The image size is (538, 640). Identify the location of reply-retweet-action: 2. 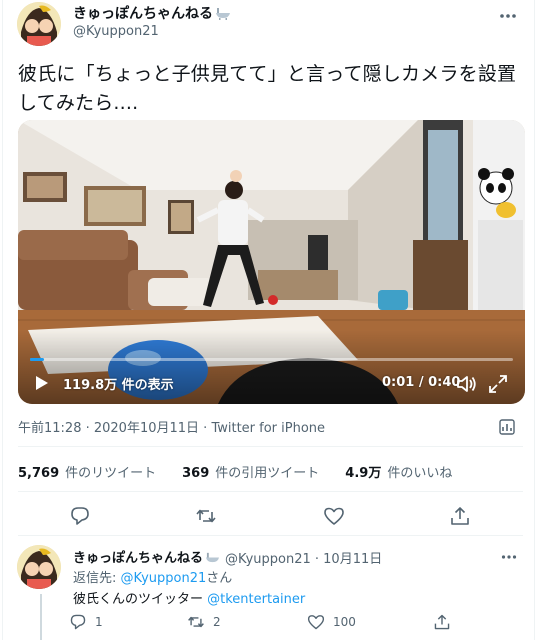
(204, 622).